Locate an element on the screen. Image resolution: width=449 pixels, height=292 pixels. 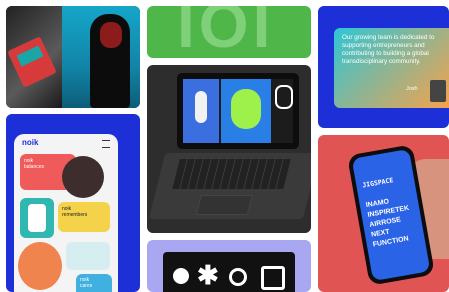
phone-photo is located at coordinates (34, 57).